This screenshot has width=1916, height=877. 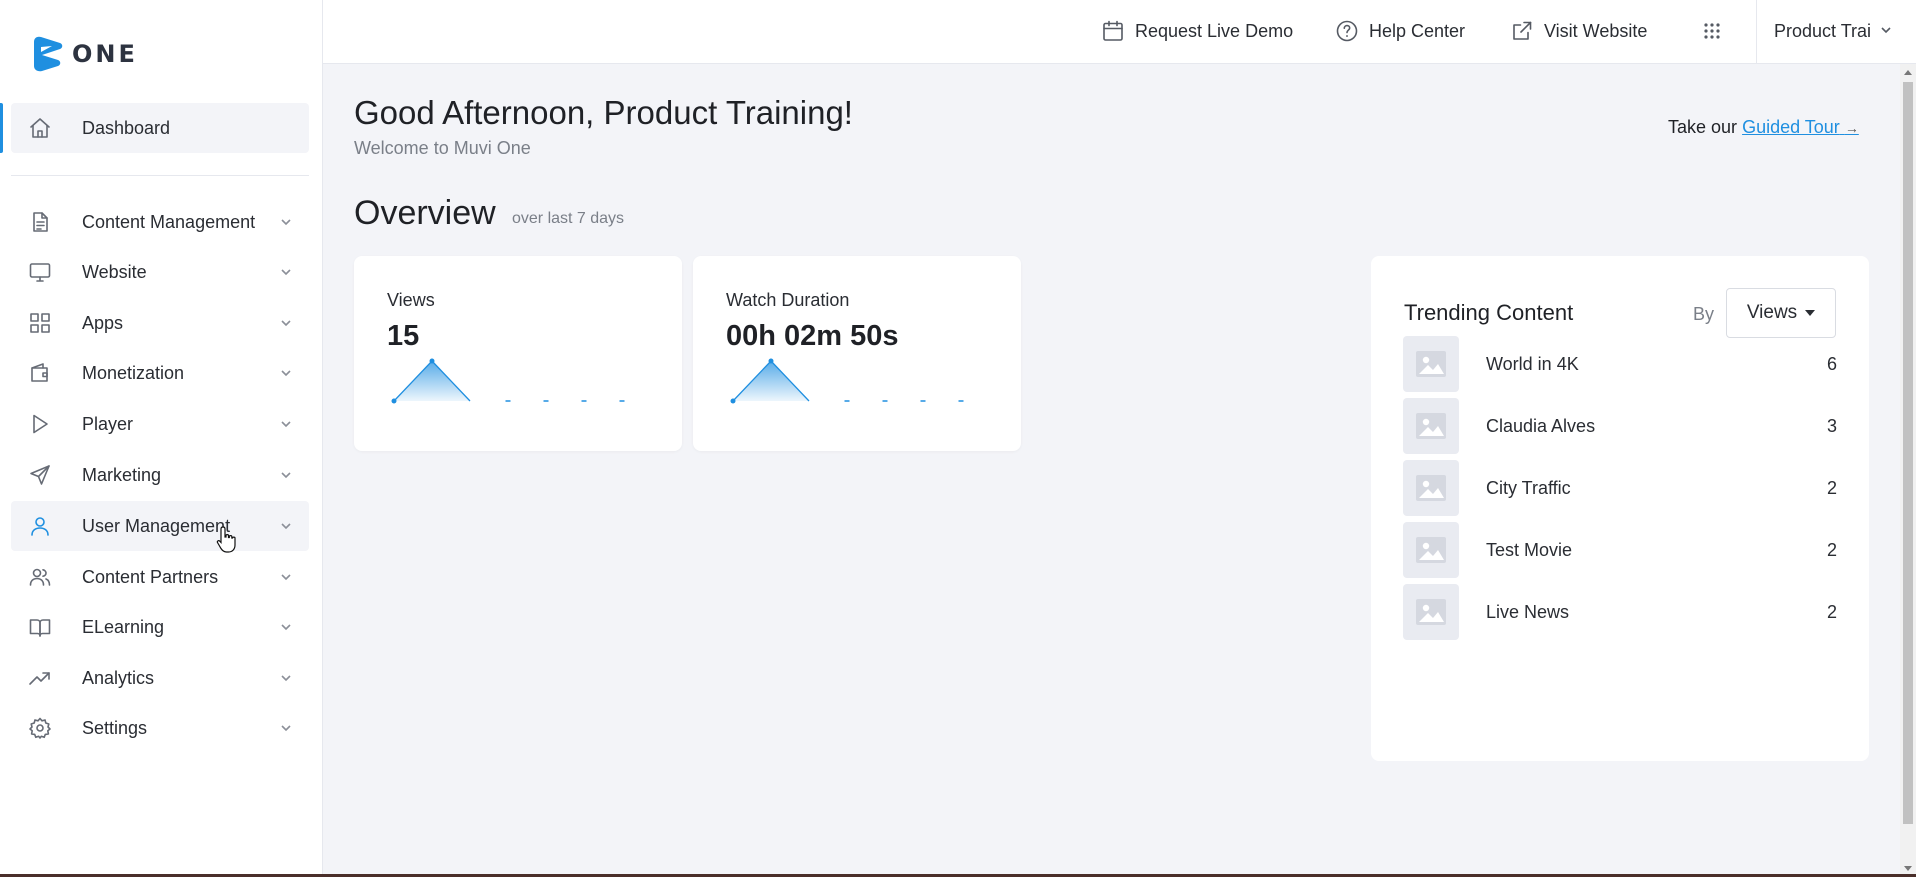 I want to click on grid-icon, so click(x=40, y=323).